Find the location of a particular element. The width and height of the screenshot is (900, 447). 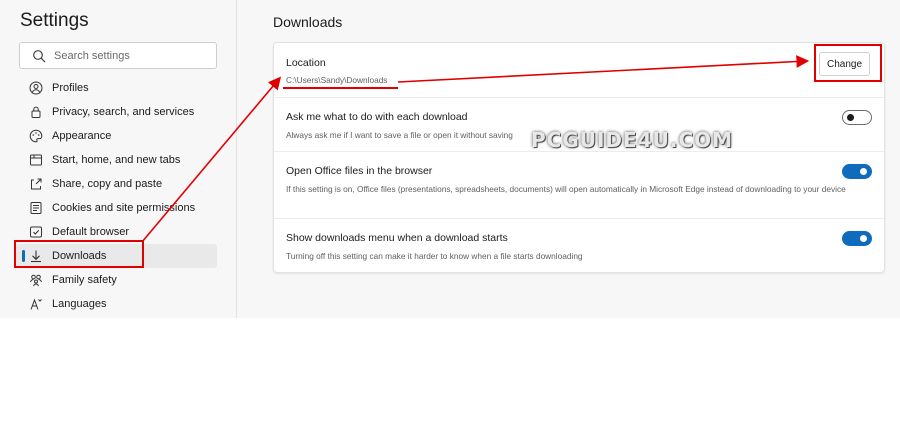

sidebar-item-label: Start, home, and new tabs is located at coordinates (116, 160).